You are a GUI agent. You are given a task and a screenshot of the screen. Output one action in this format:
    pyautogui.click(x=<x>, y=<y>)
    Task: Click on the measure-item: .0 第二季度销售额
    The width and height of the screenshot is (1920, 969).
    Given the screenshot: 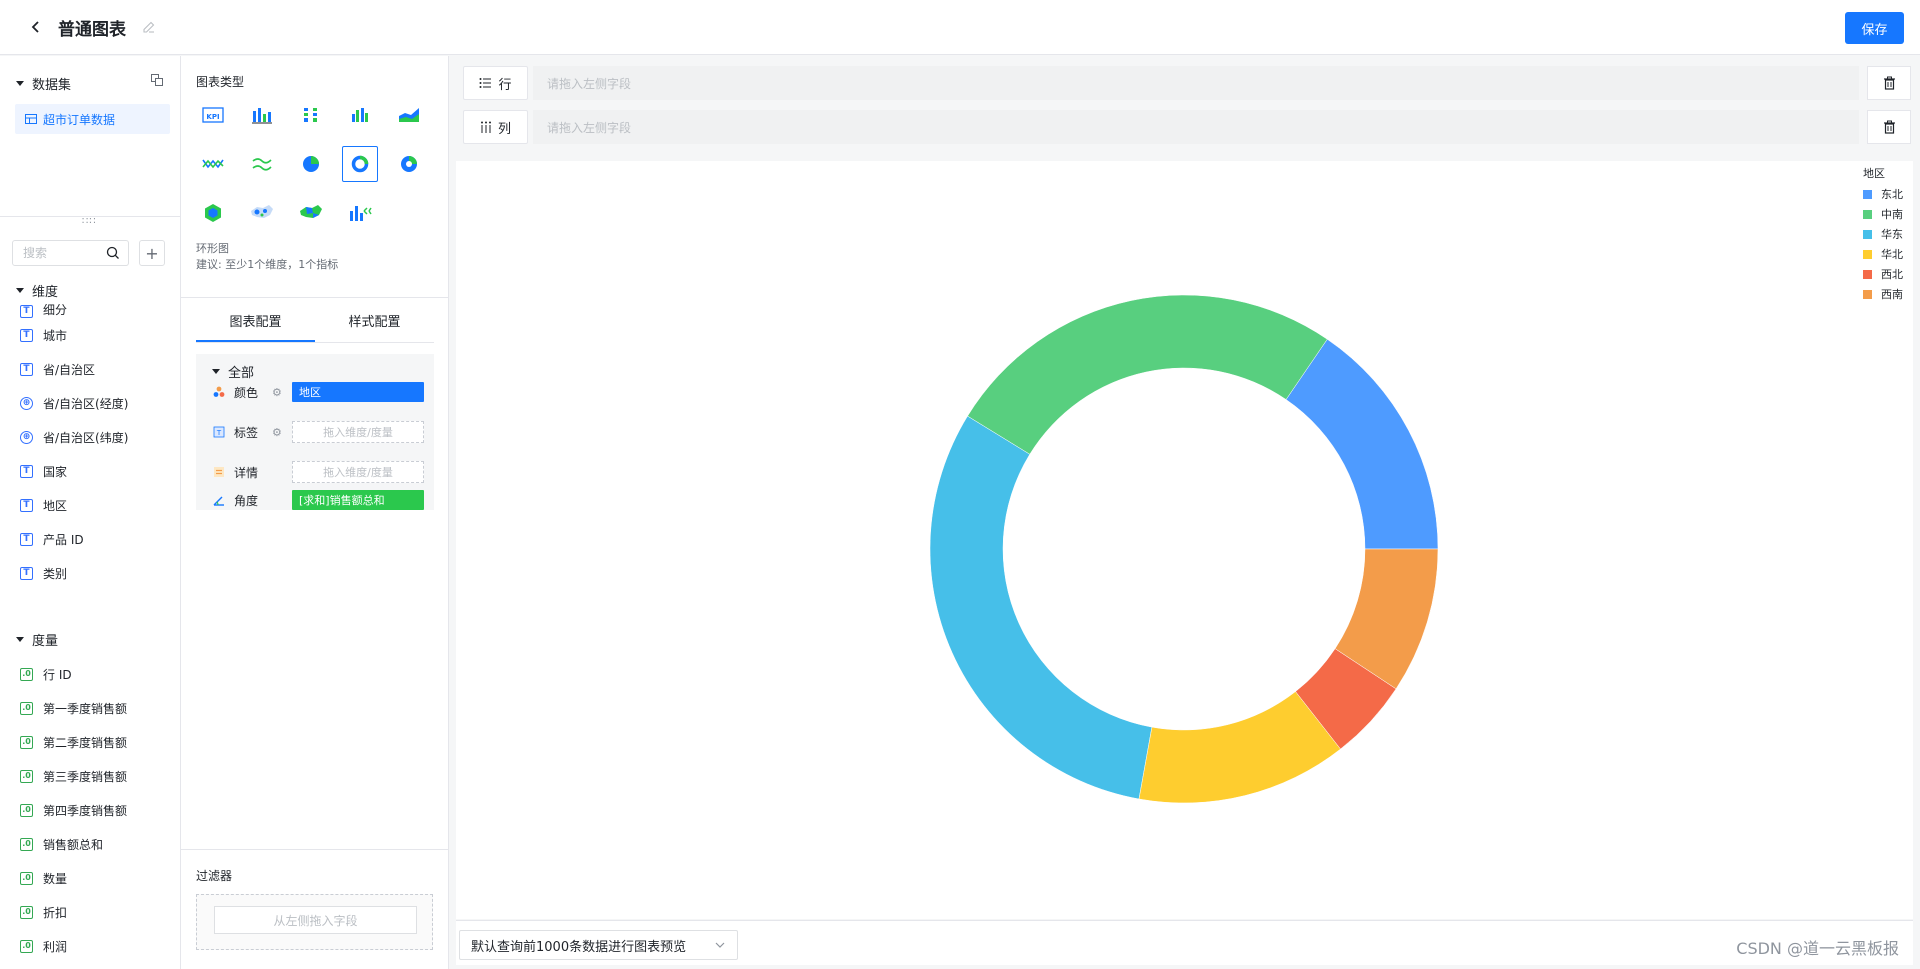 What is the action you would take?
    pyautogui.click(x=100, y=742)
    